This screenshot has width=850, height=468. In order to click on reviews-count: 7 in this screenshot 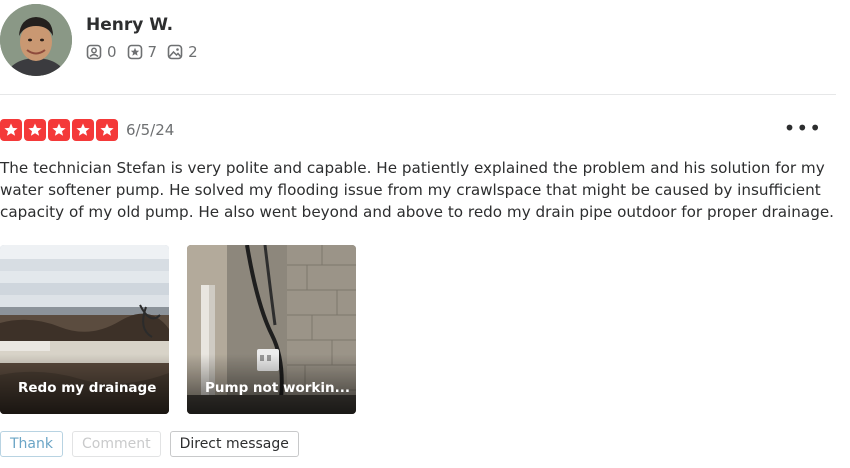, I will do `click(152, 51)`.